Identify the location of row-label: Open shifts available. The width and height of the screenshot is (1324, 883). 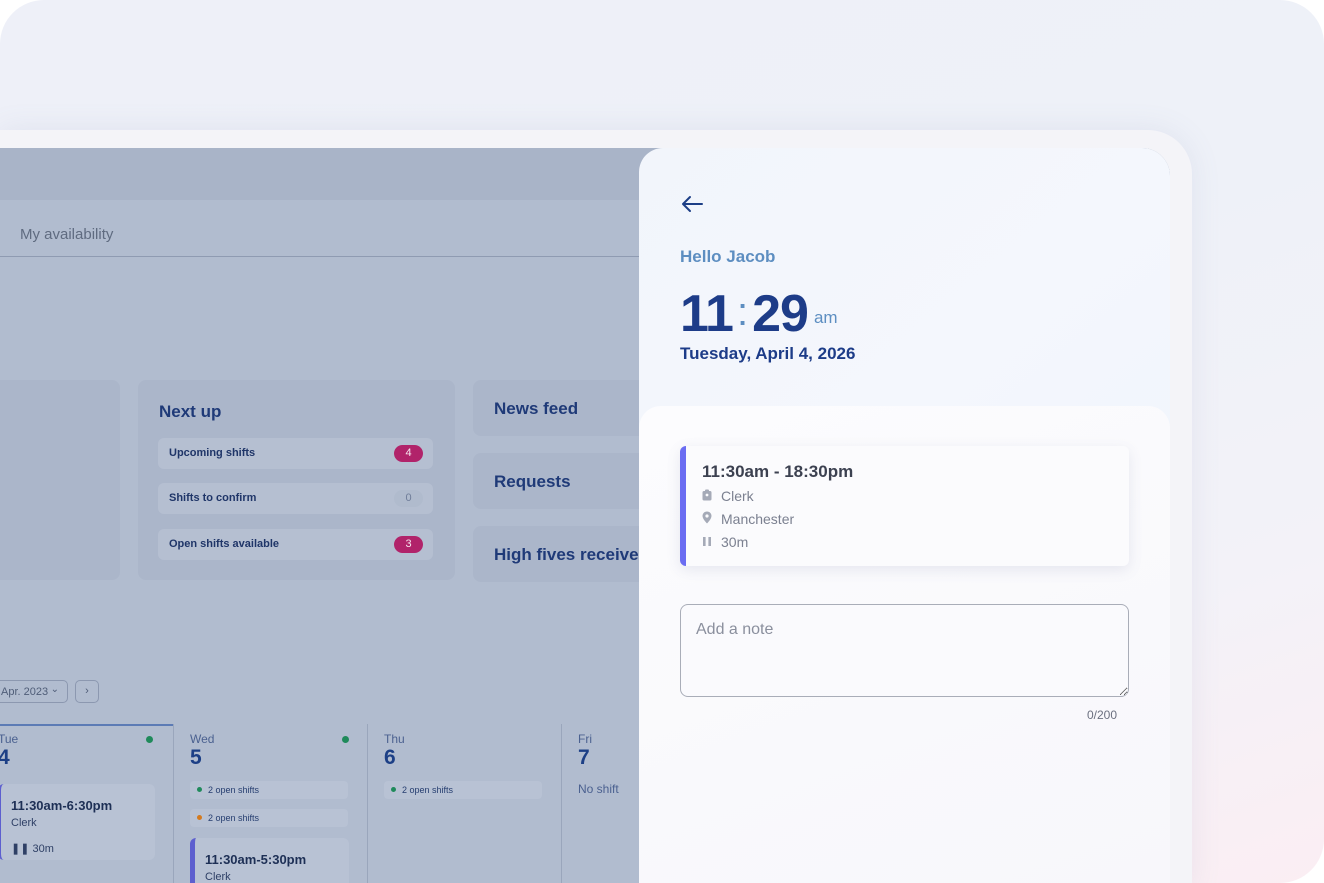
(224, 544).